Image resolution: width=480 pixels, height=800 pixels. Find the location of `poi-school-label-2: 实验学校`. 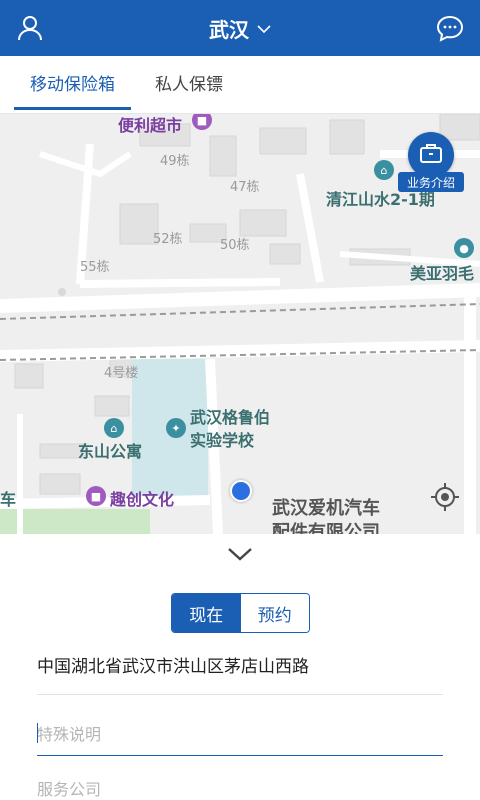

poi-school-label-2: 实验学校 is located at coordinates (222, 439).